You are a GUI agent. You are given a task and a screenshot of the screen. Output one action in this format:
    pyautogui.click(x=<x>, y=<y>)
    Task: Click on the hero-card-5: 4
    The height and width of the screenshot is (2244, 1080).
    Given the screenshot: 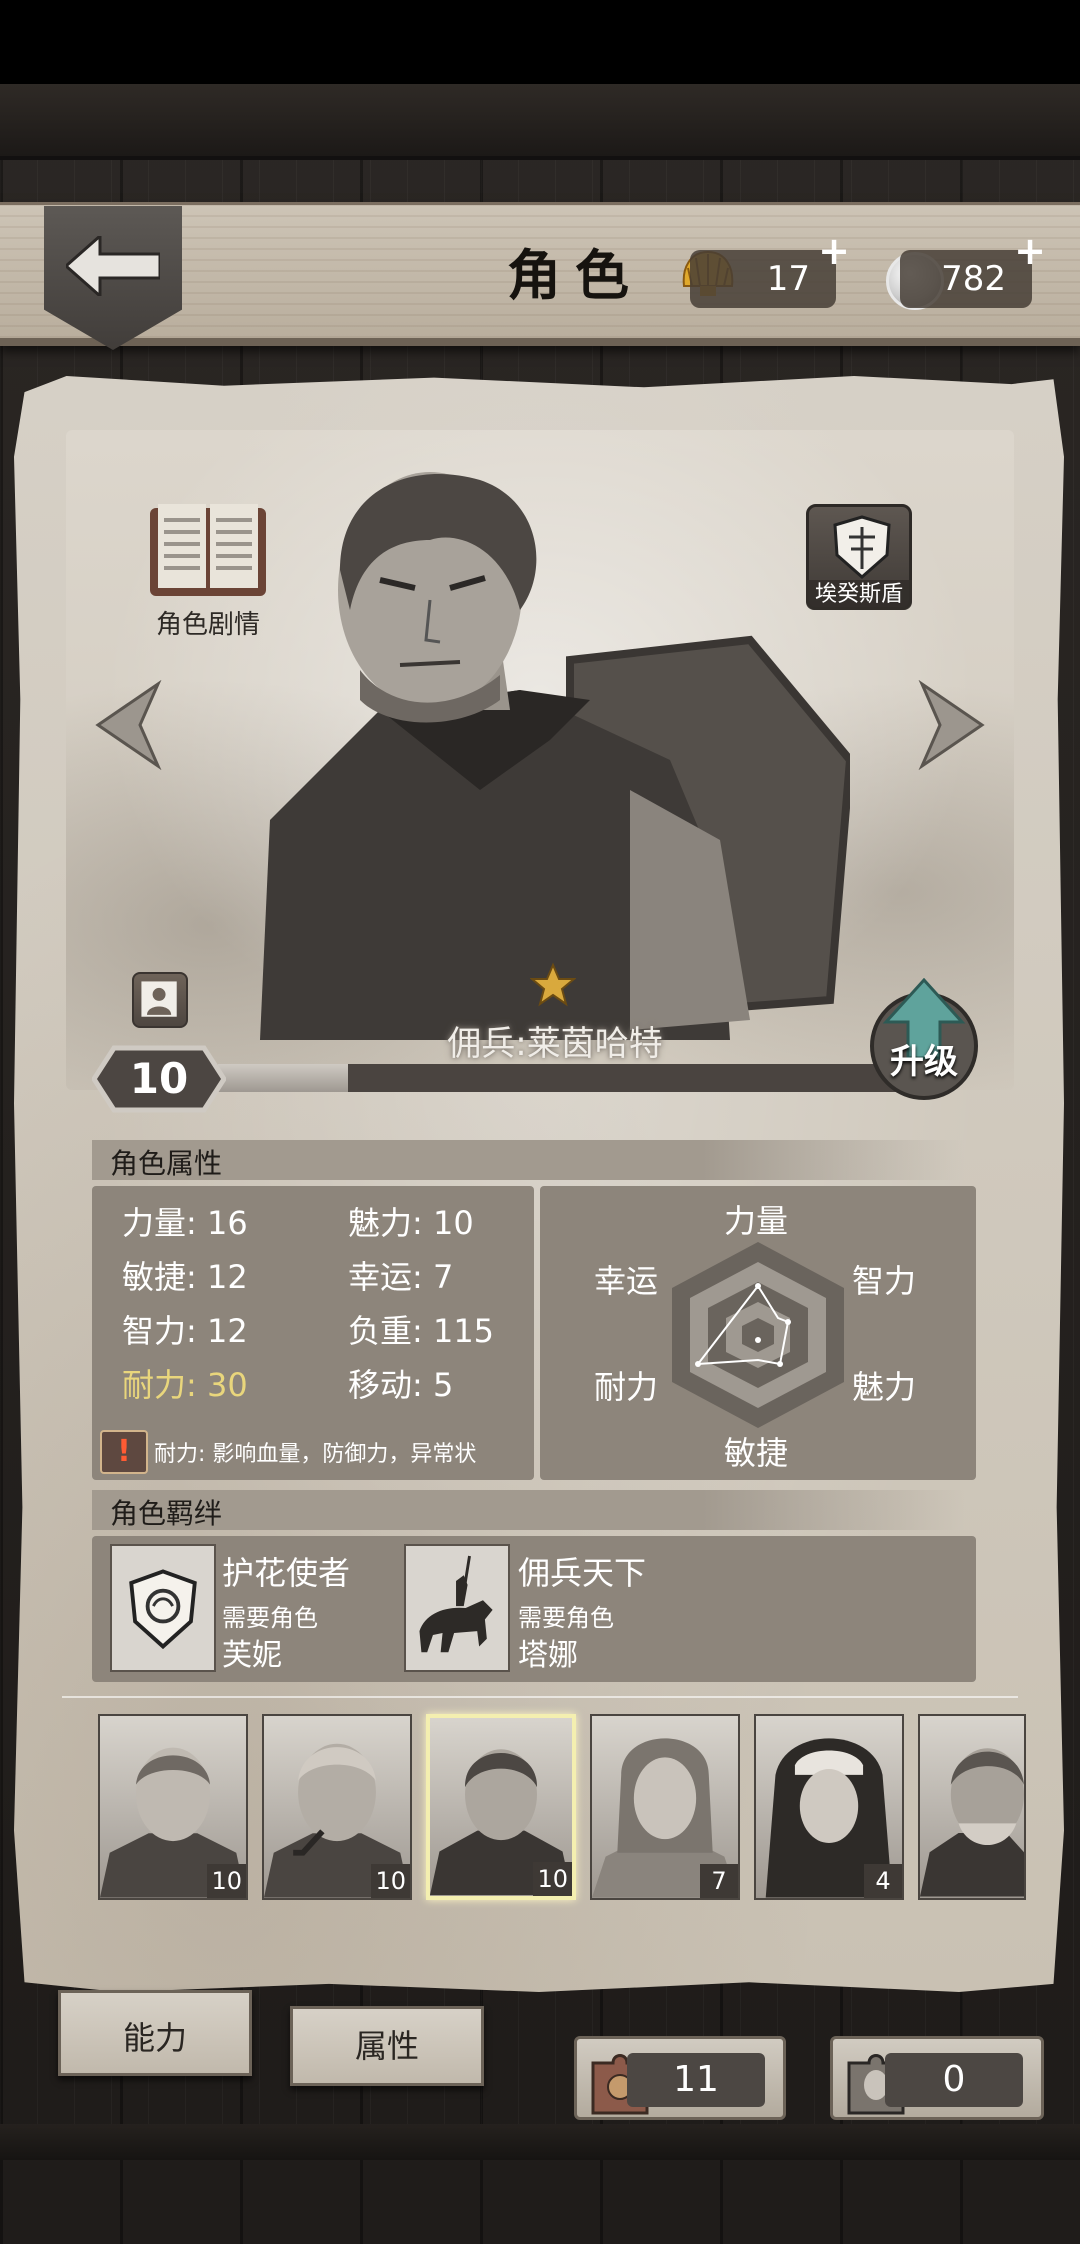 What is the action you would take?
    pyautogui.click(x=829, y=1807)
    